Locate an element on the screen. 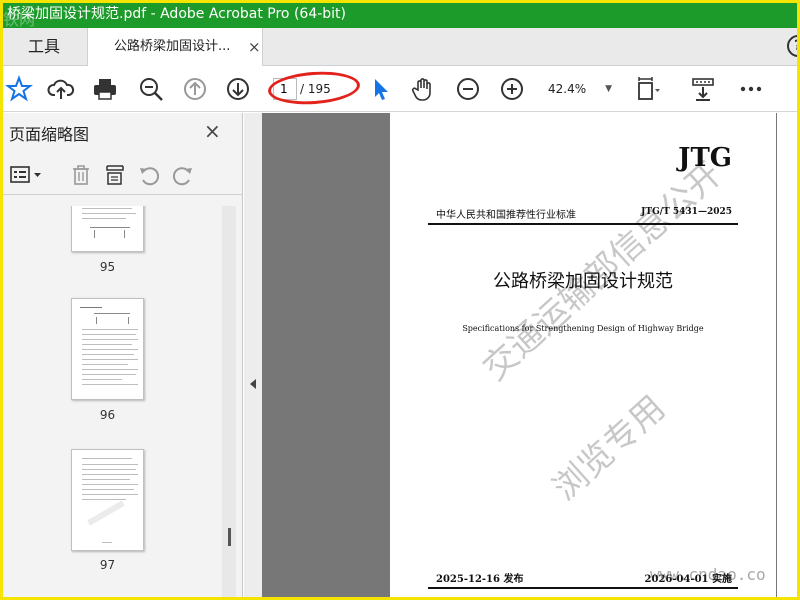 Image resolution: width=800 pixels, height=600 pixels. chevron-down-icon: ▼ is located at coordinates (608, 89).